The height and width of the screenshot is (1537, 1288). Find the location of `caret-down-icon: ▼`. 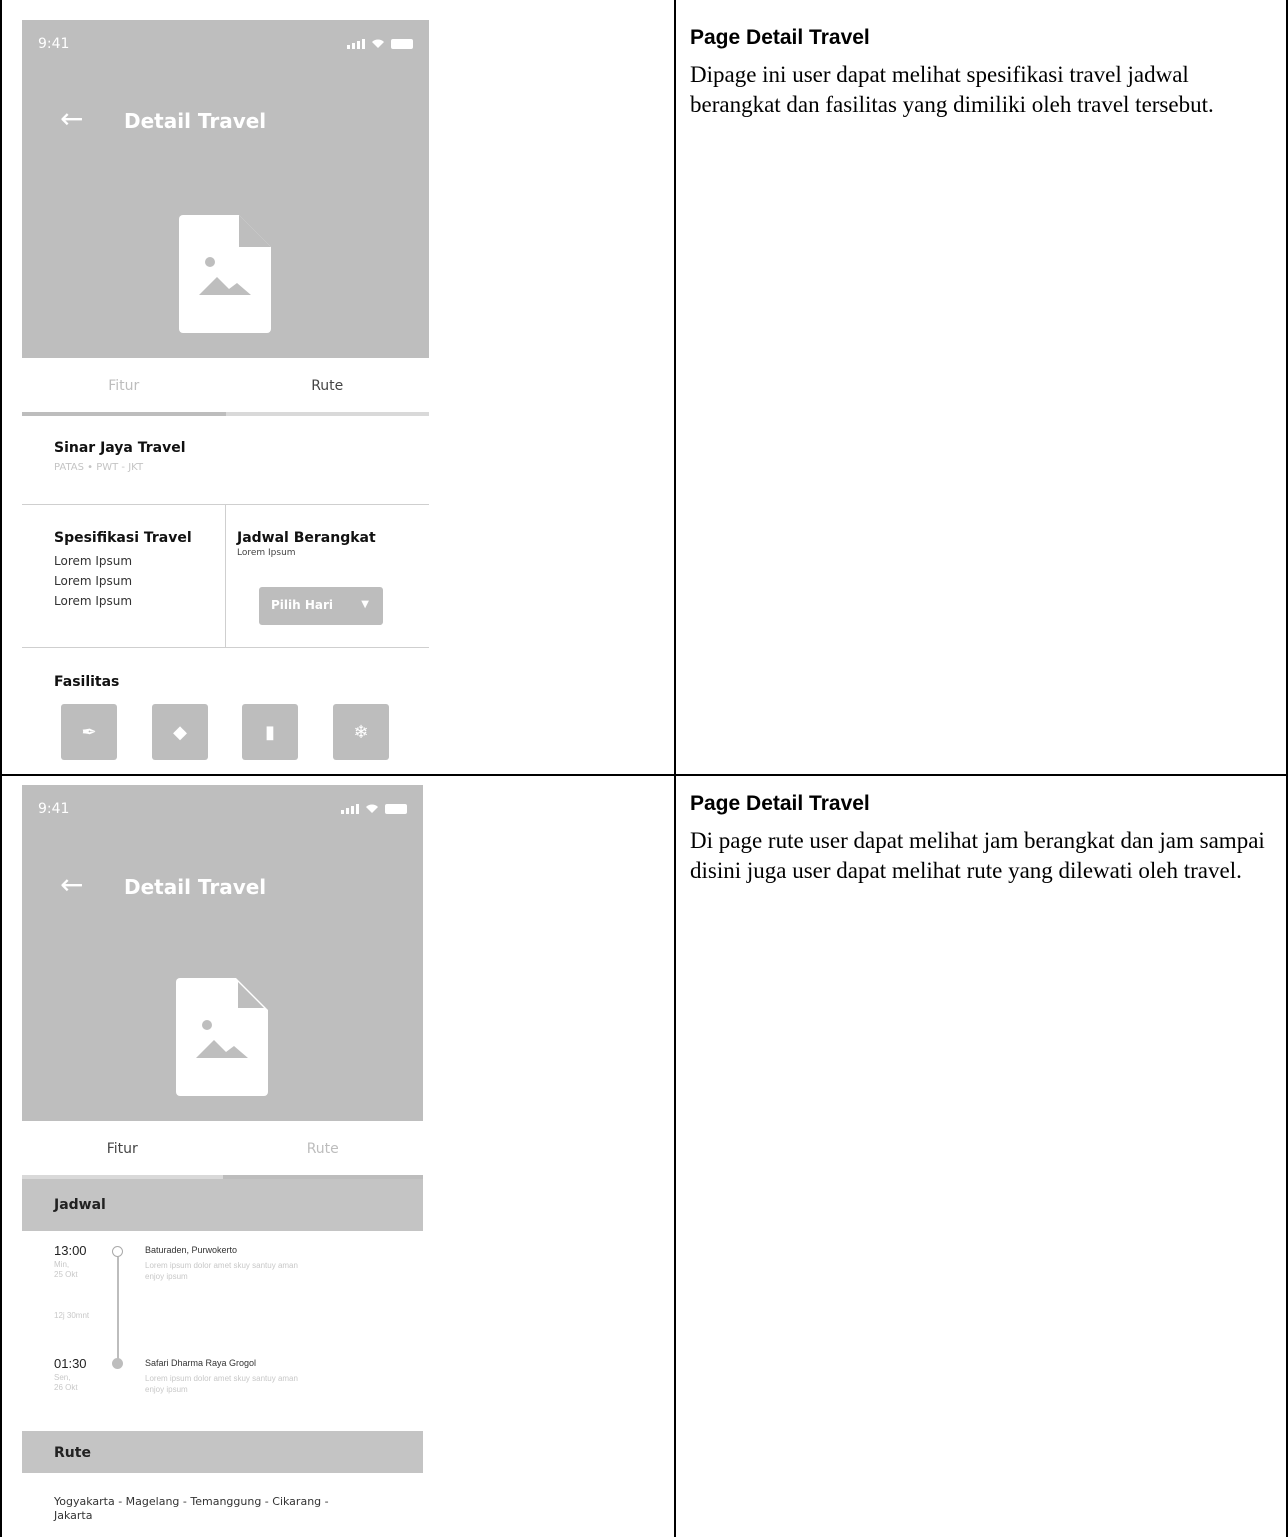

caret-down-icon: ▼ is located at coordinates (365, 604).